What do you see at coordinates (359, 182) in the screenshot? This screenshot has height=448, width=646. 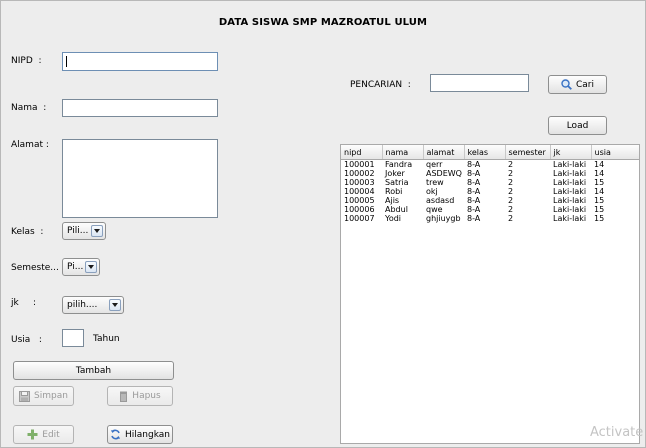 I see `table-cell: 100003` at bounding box center [359, 182].